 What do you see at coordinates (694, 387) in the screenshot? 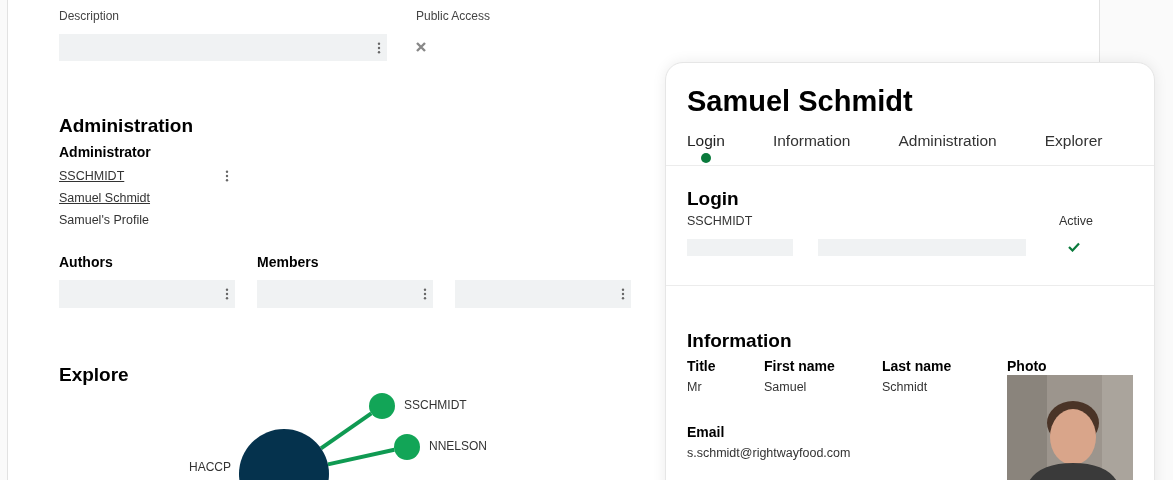
I see `field-value: Mr` at bounding box center [694, 387].